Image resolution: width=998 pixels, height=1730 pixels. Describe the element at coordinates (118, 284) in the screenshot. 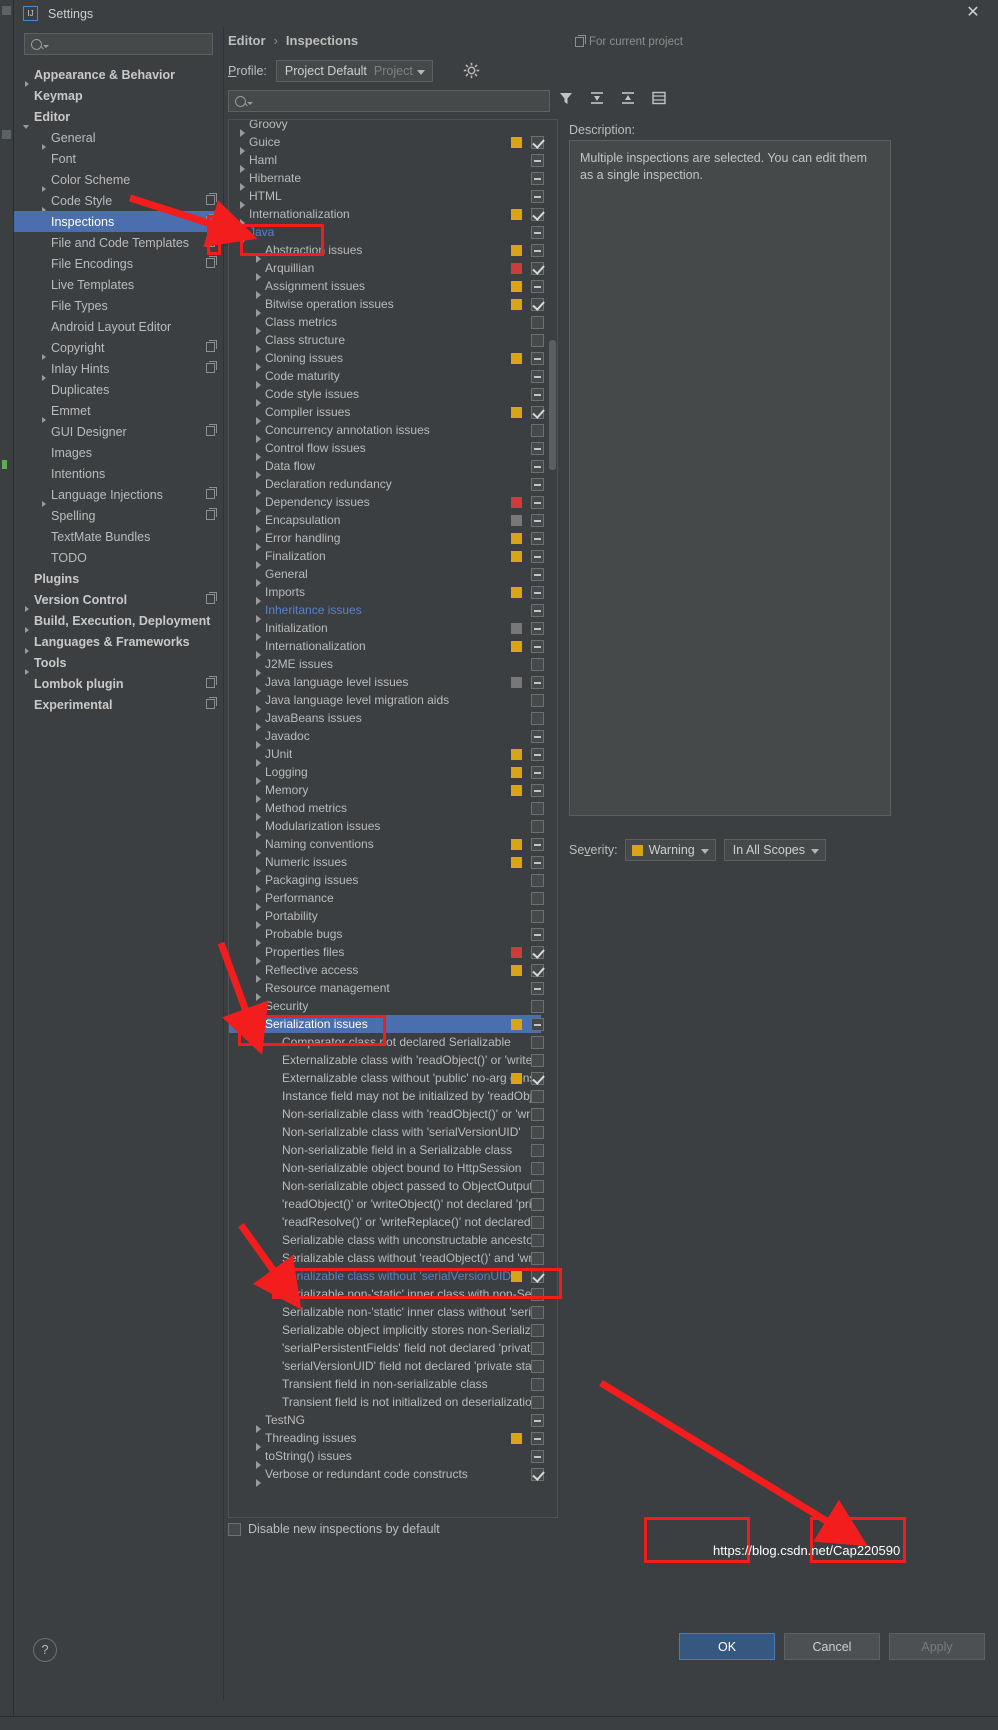

I see `sidebar-item-live-templates: Live Templates` at that location.